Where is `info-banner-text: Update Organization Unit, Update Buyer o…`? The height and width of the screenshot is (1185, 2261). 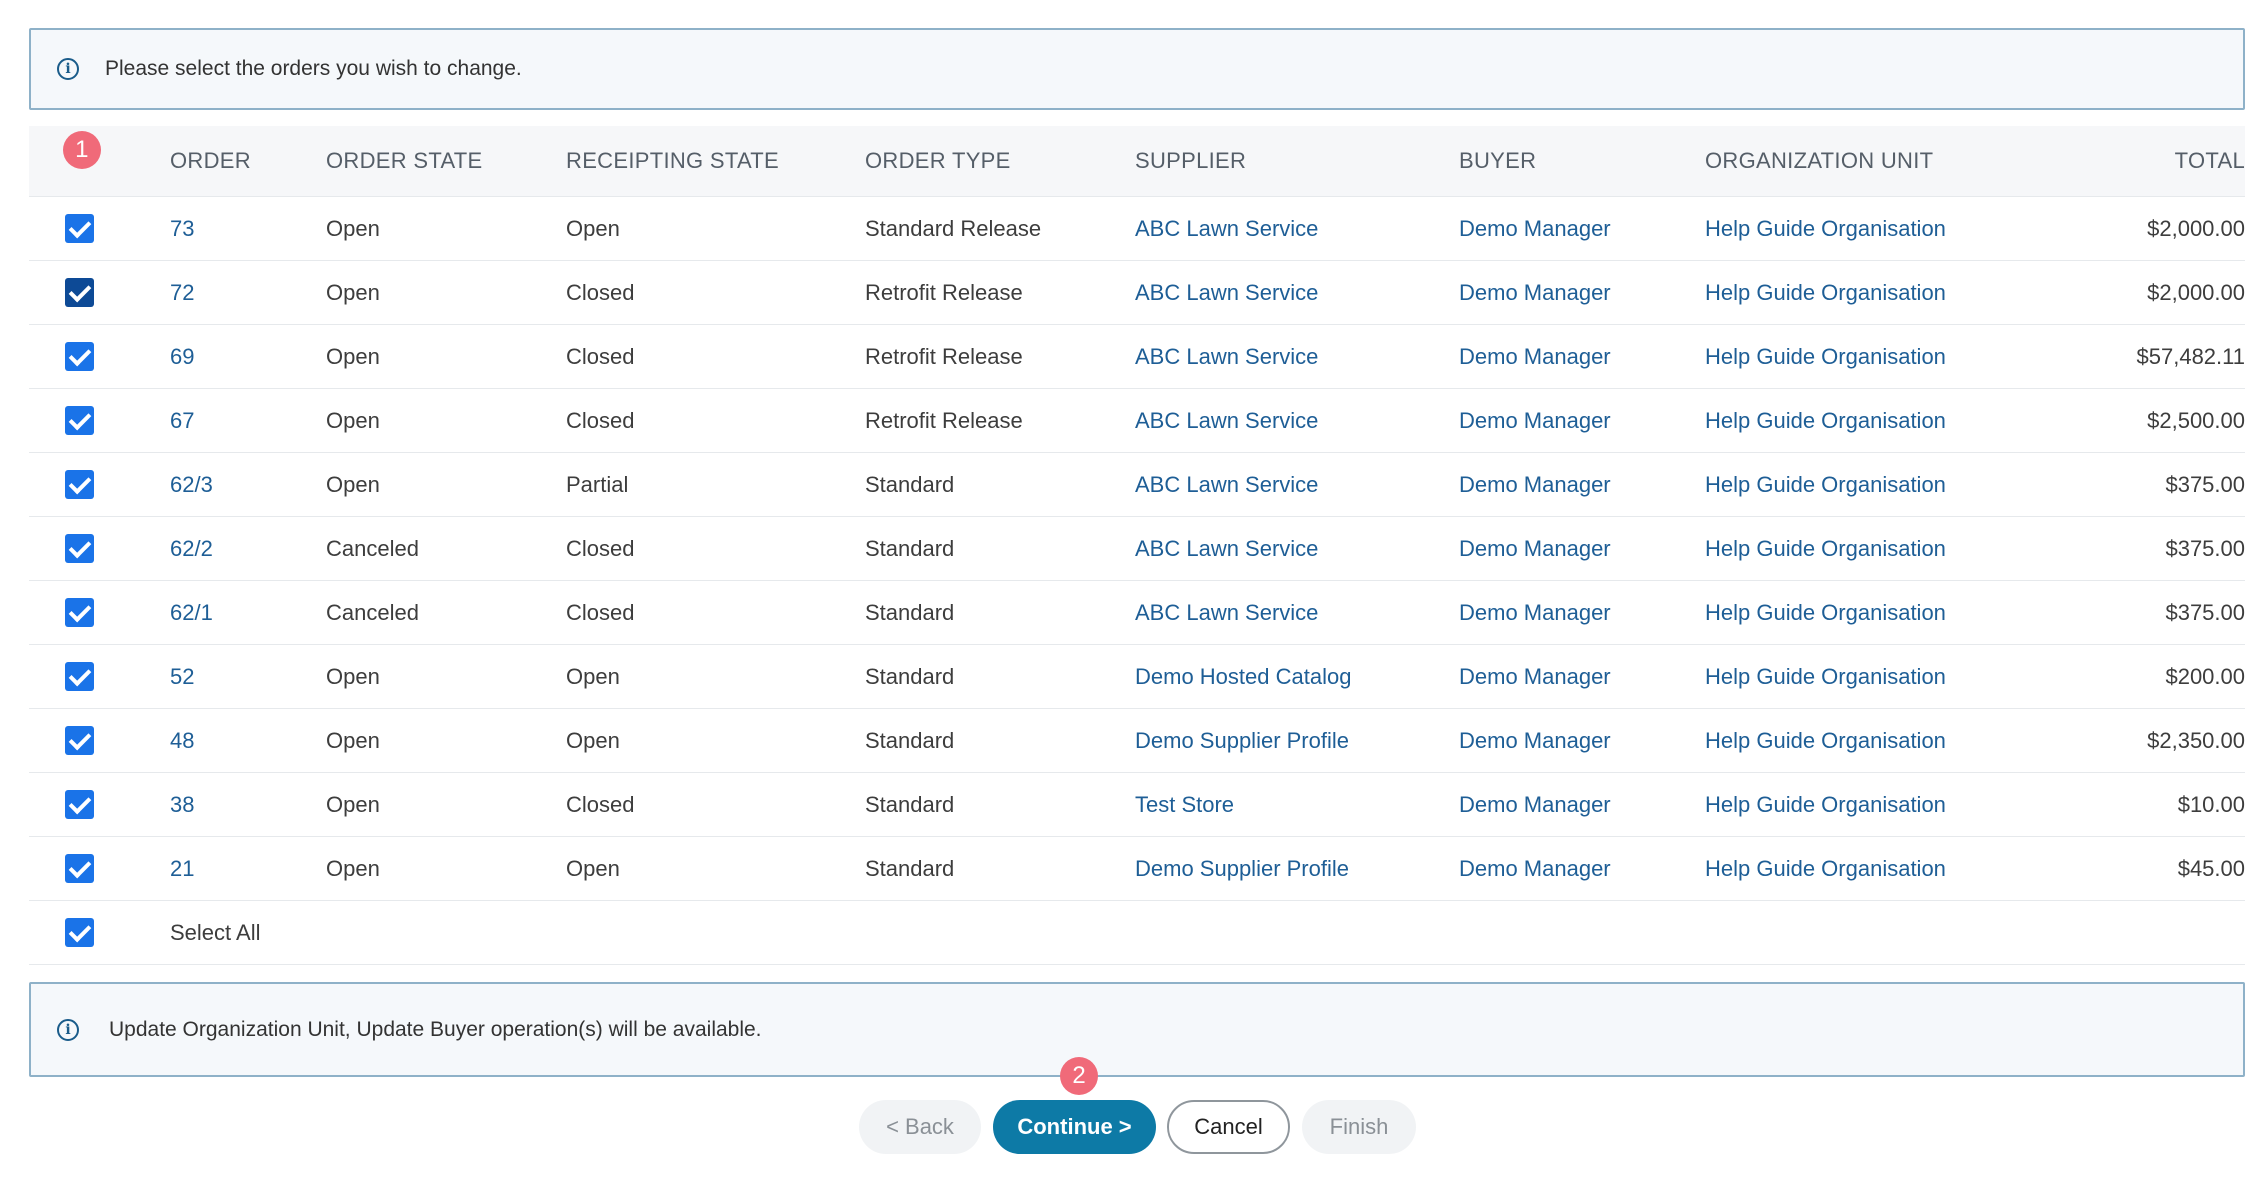
info-banner-text: Update Organization Unit, Update Buyer o… is located at coordinates (435, 1029).